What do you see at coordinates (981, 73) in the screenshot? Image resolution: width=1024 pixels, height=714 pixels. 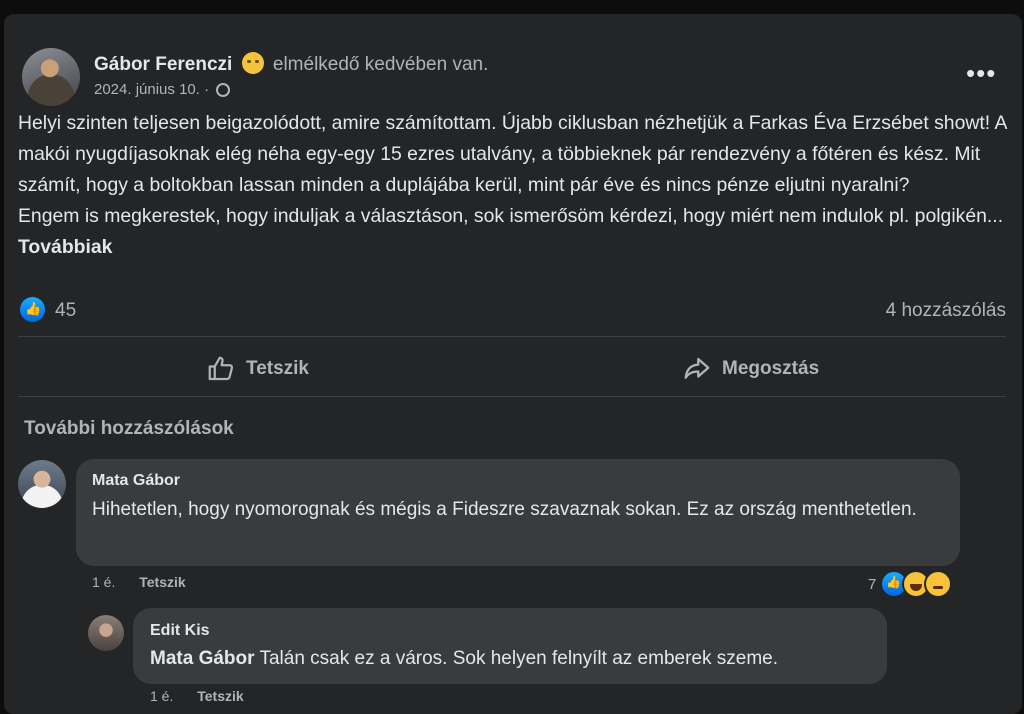 I see `more-options-button: •••` at bounding box center [981, 73].